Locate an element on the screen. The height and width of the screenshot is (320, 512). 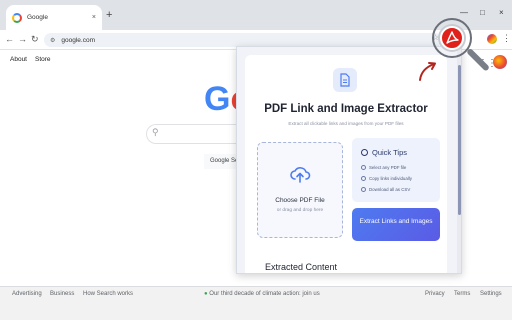
tab-close-icon: × is located at coordinates (94, 17).